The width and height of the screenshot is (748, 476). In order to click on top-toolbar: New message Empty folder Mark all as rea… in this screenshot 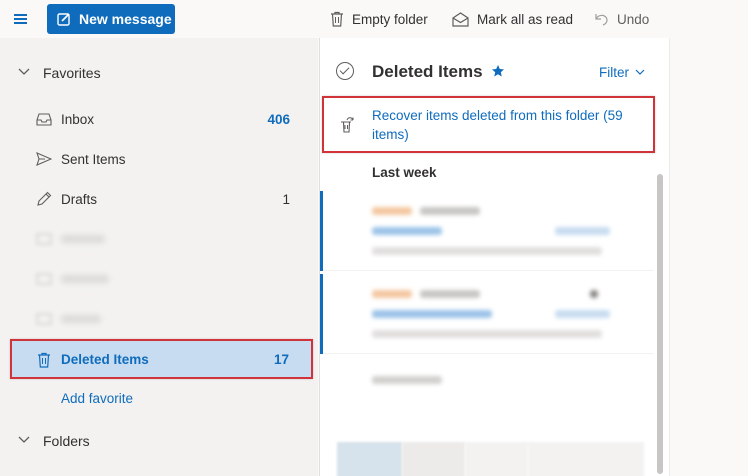, I will do `click(374, 19)`.